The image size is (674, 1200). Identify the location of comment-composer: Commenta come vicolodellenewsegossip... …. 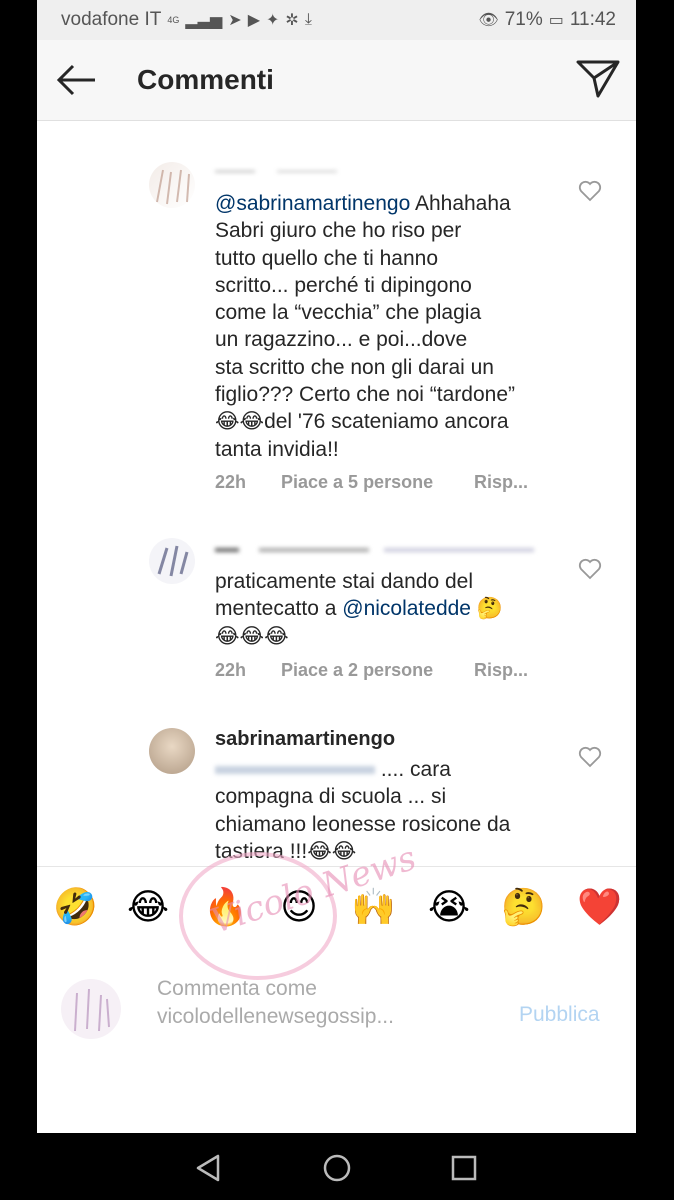
(336, 1004).